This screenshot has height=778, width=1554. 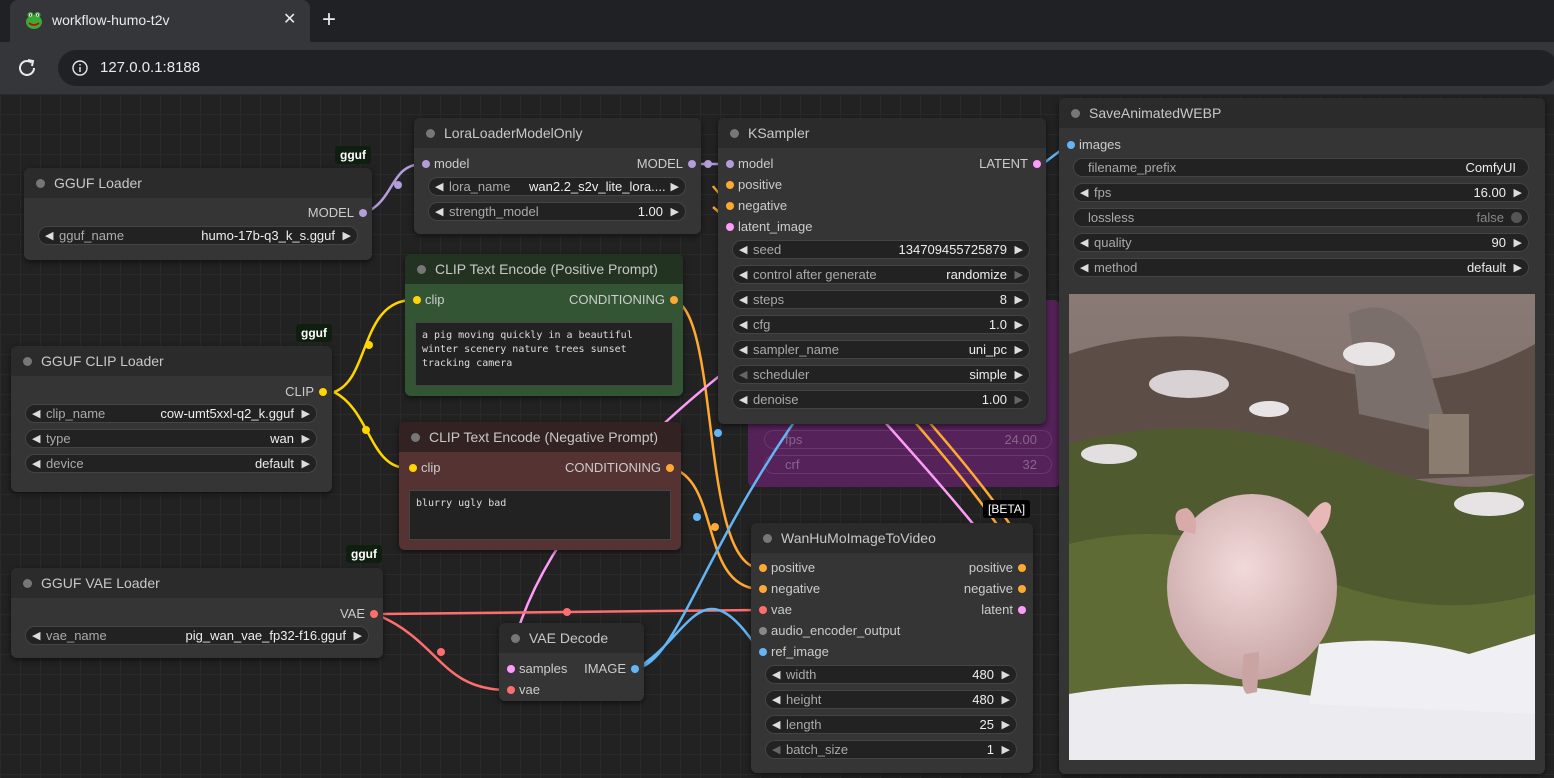 I want to click on vae-name-combo: ◀ vae_name pig_wan_vae_fp32-f16.gguf ▶, so click(x=197, y=635).